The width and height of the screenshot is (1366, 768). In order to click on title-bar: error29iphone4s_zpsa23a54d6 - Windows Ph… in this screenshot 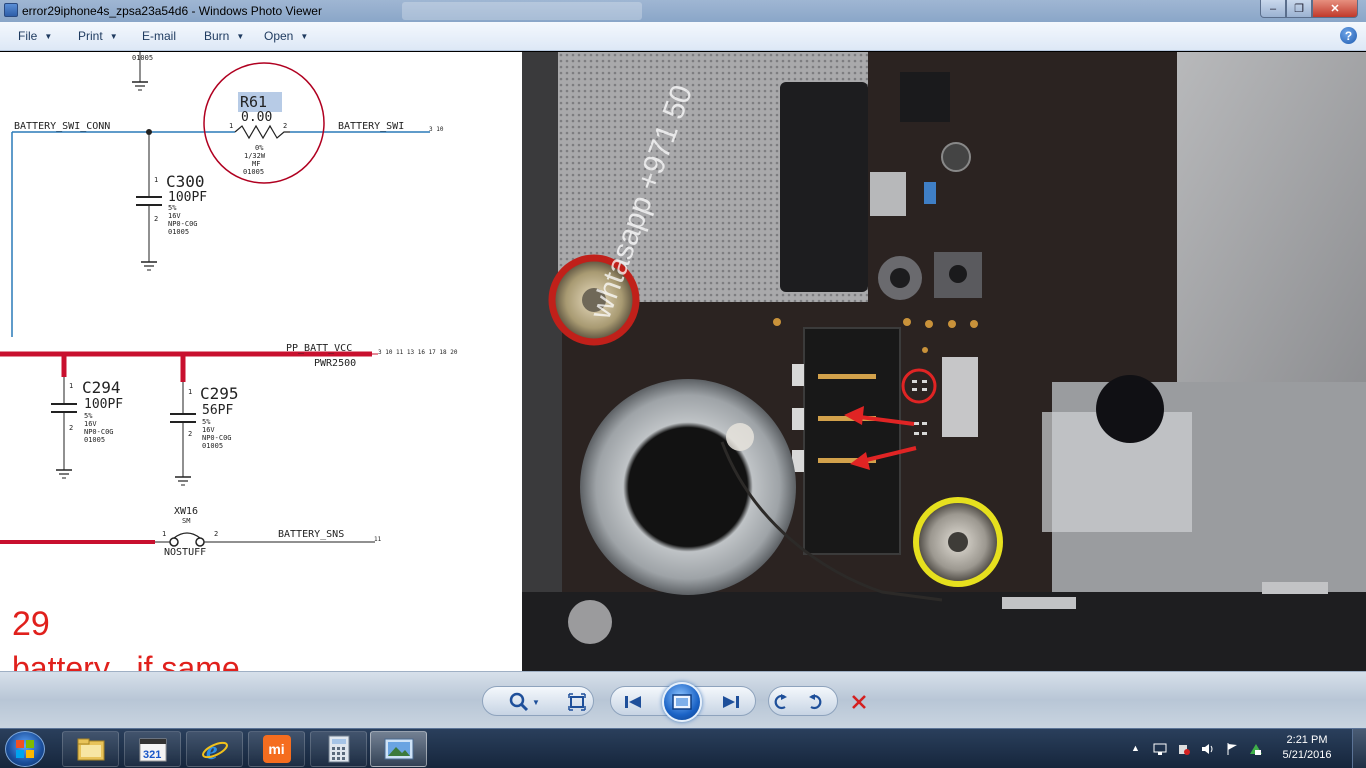, I will do `click(683, 11)`.